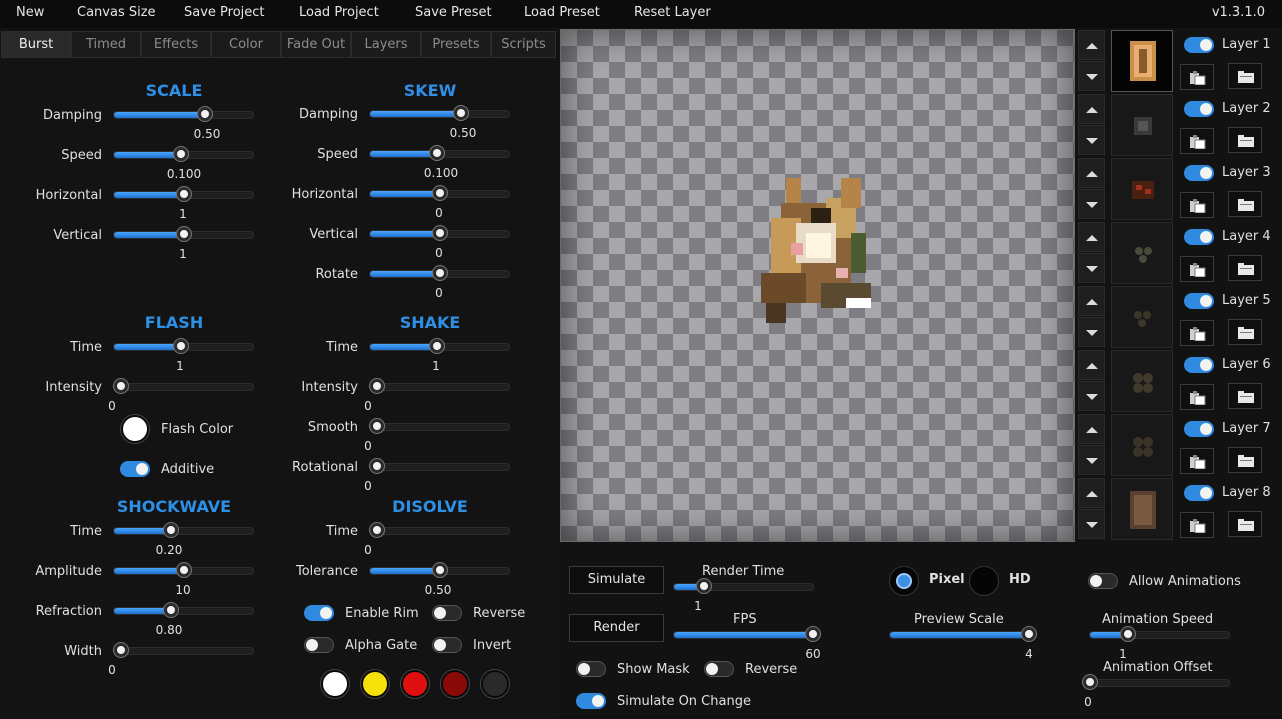 This screenshot has width=1282, height=719. Describe the element at coordinates (439, 153) in the screenshot. I see `skew-speed-slider` at that location.